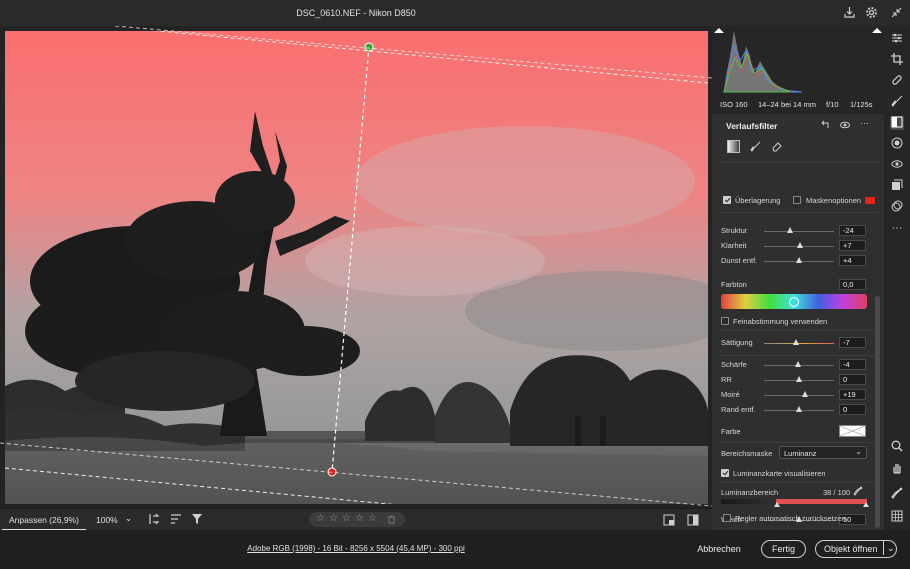 This screenshot has height=569, width=910. What do you see at coordinates (897, 81) in the screenshot?
I see `healing-icon` at bounding box center [897, 81].